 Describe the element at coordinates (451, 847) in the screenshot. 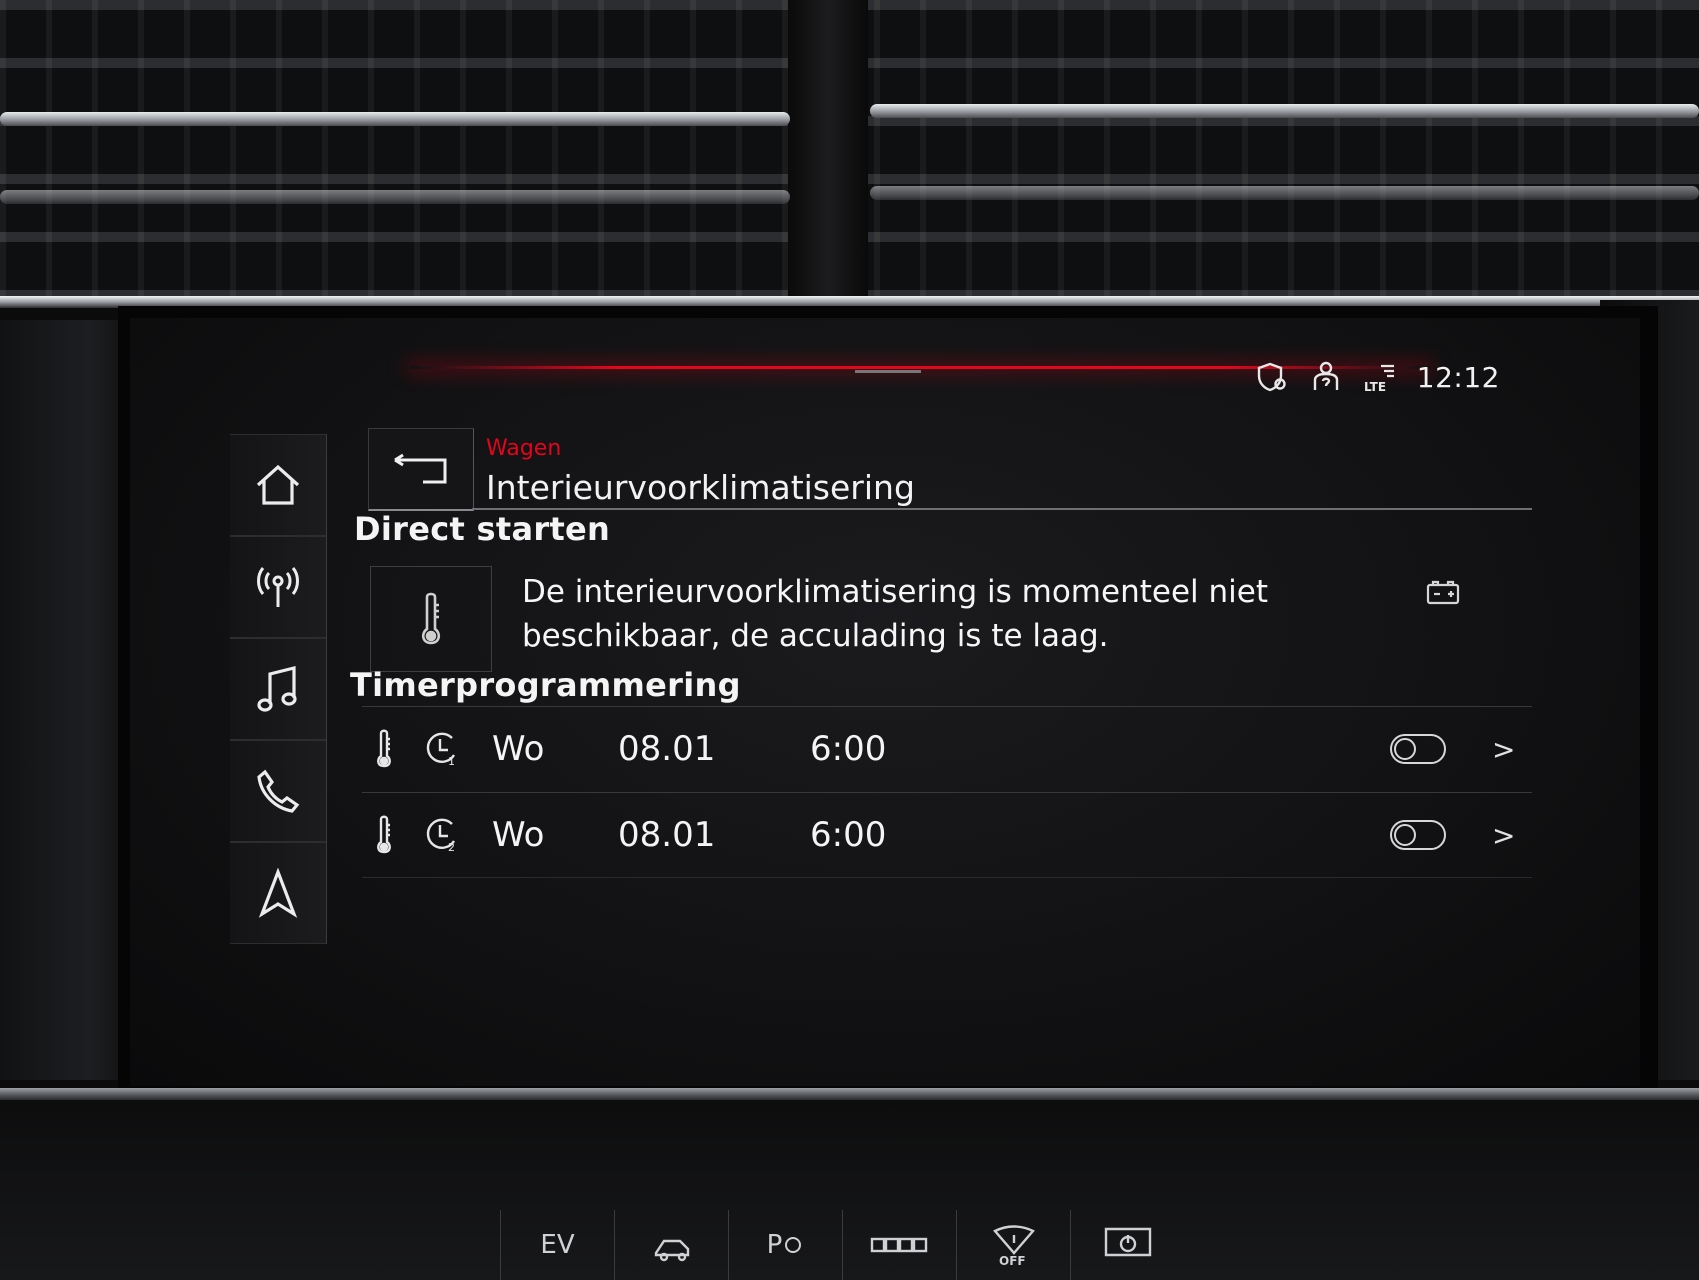

I see `timer-number: 2` at that location.